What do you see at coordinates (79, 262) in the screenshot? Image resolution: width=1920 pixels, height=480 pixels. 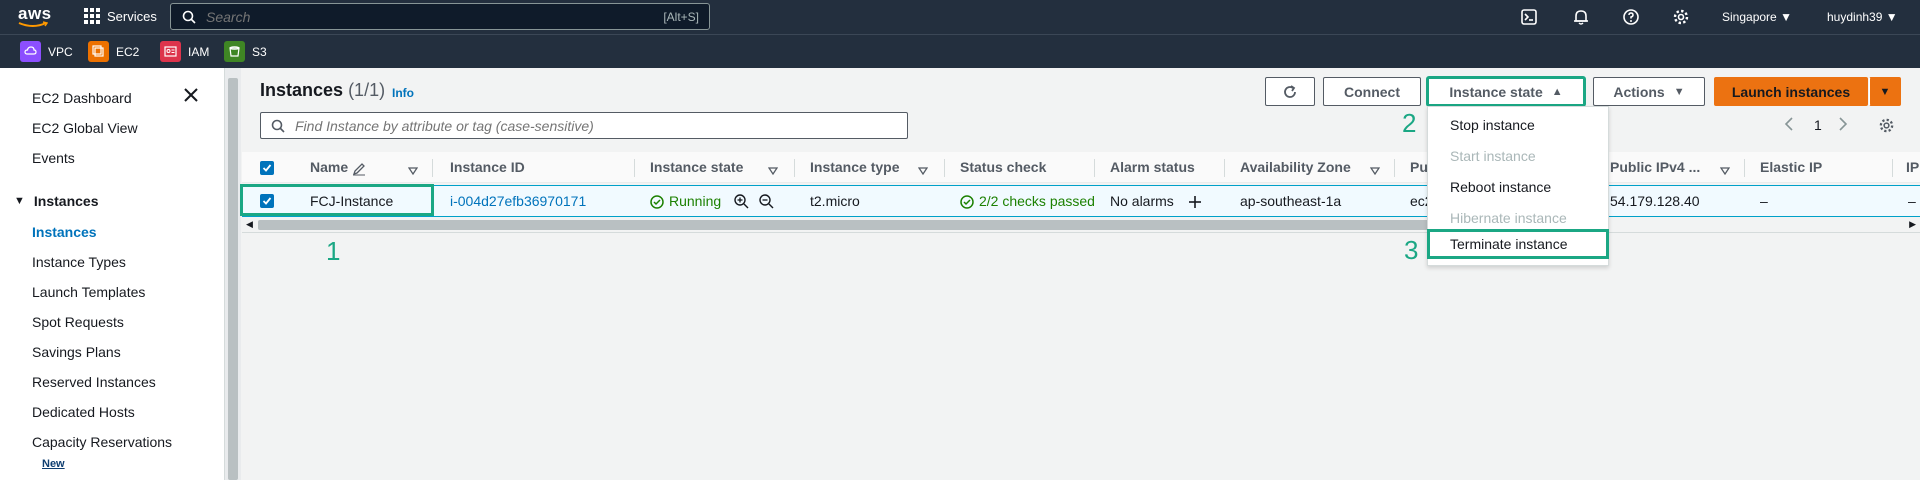 I see `sidebar-item-instance-types: Instance Types` at bounding box center [79, 262].